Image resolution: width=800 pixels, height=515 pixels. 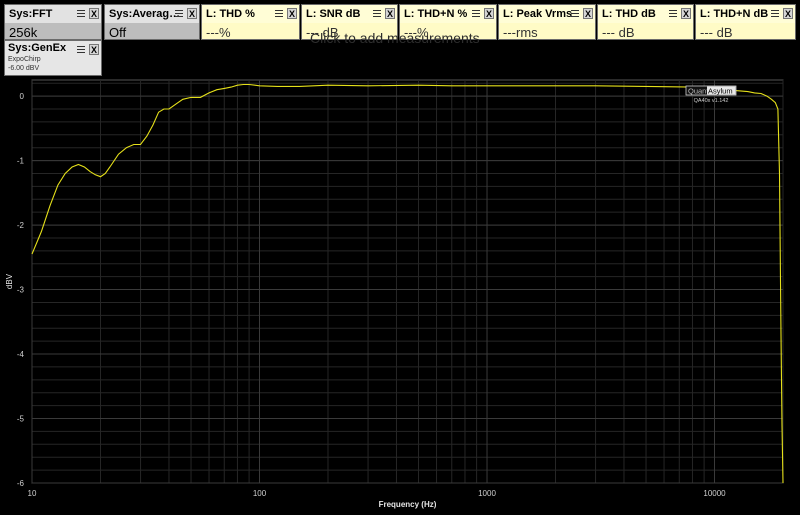 What do you see at coordinates (21, 419) in the screenshot?
I see `y-tick-label: -5` at bounding box center [21, 419].